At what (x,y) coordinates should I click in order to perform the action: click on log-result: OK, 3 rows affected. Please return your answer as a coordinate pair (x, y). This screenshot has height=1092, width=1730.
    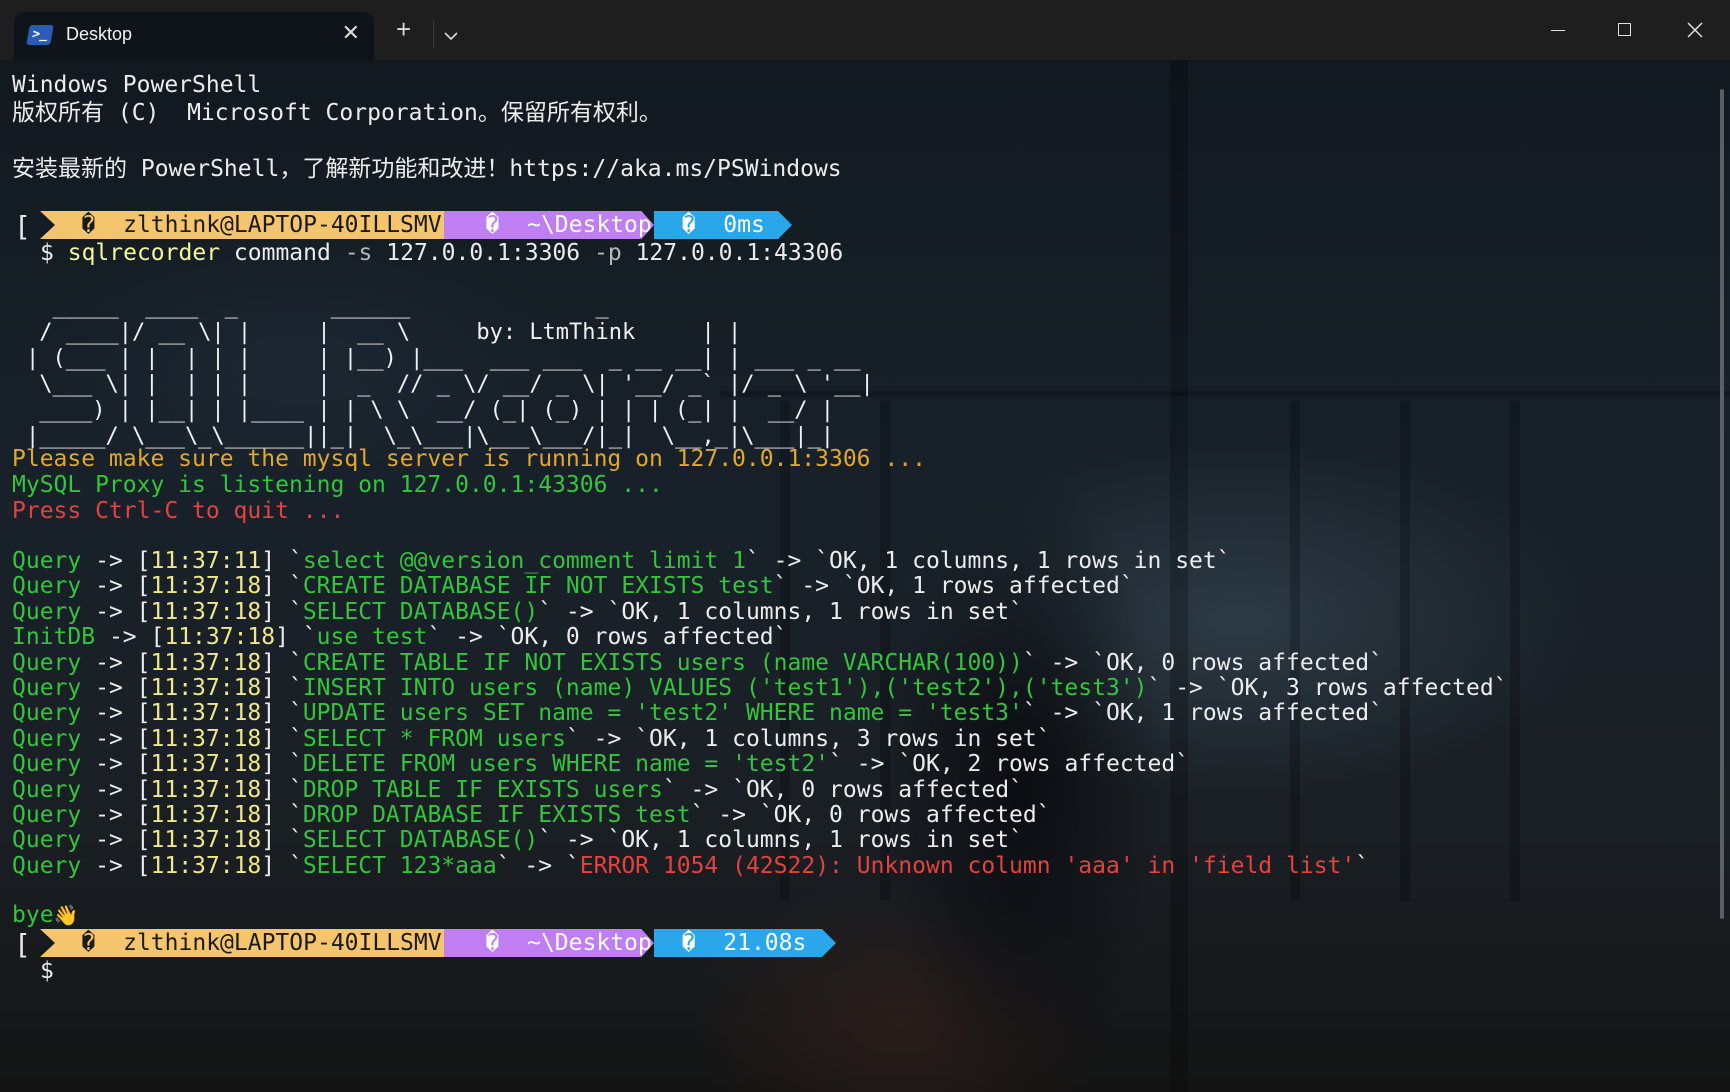
    Looking at the image, I should click on (1362, 688).